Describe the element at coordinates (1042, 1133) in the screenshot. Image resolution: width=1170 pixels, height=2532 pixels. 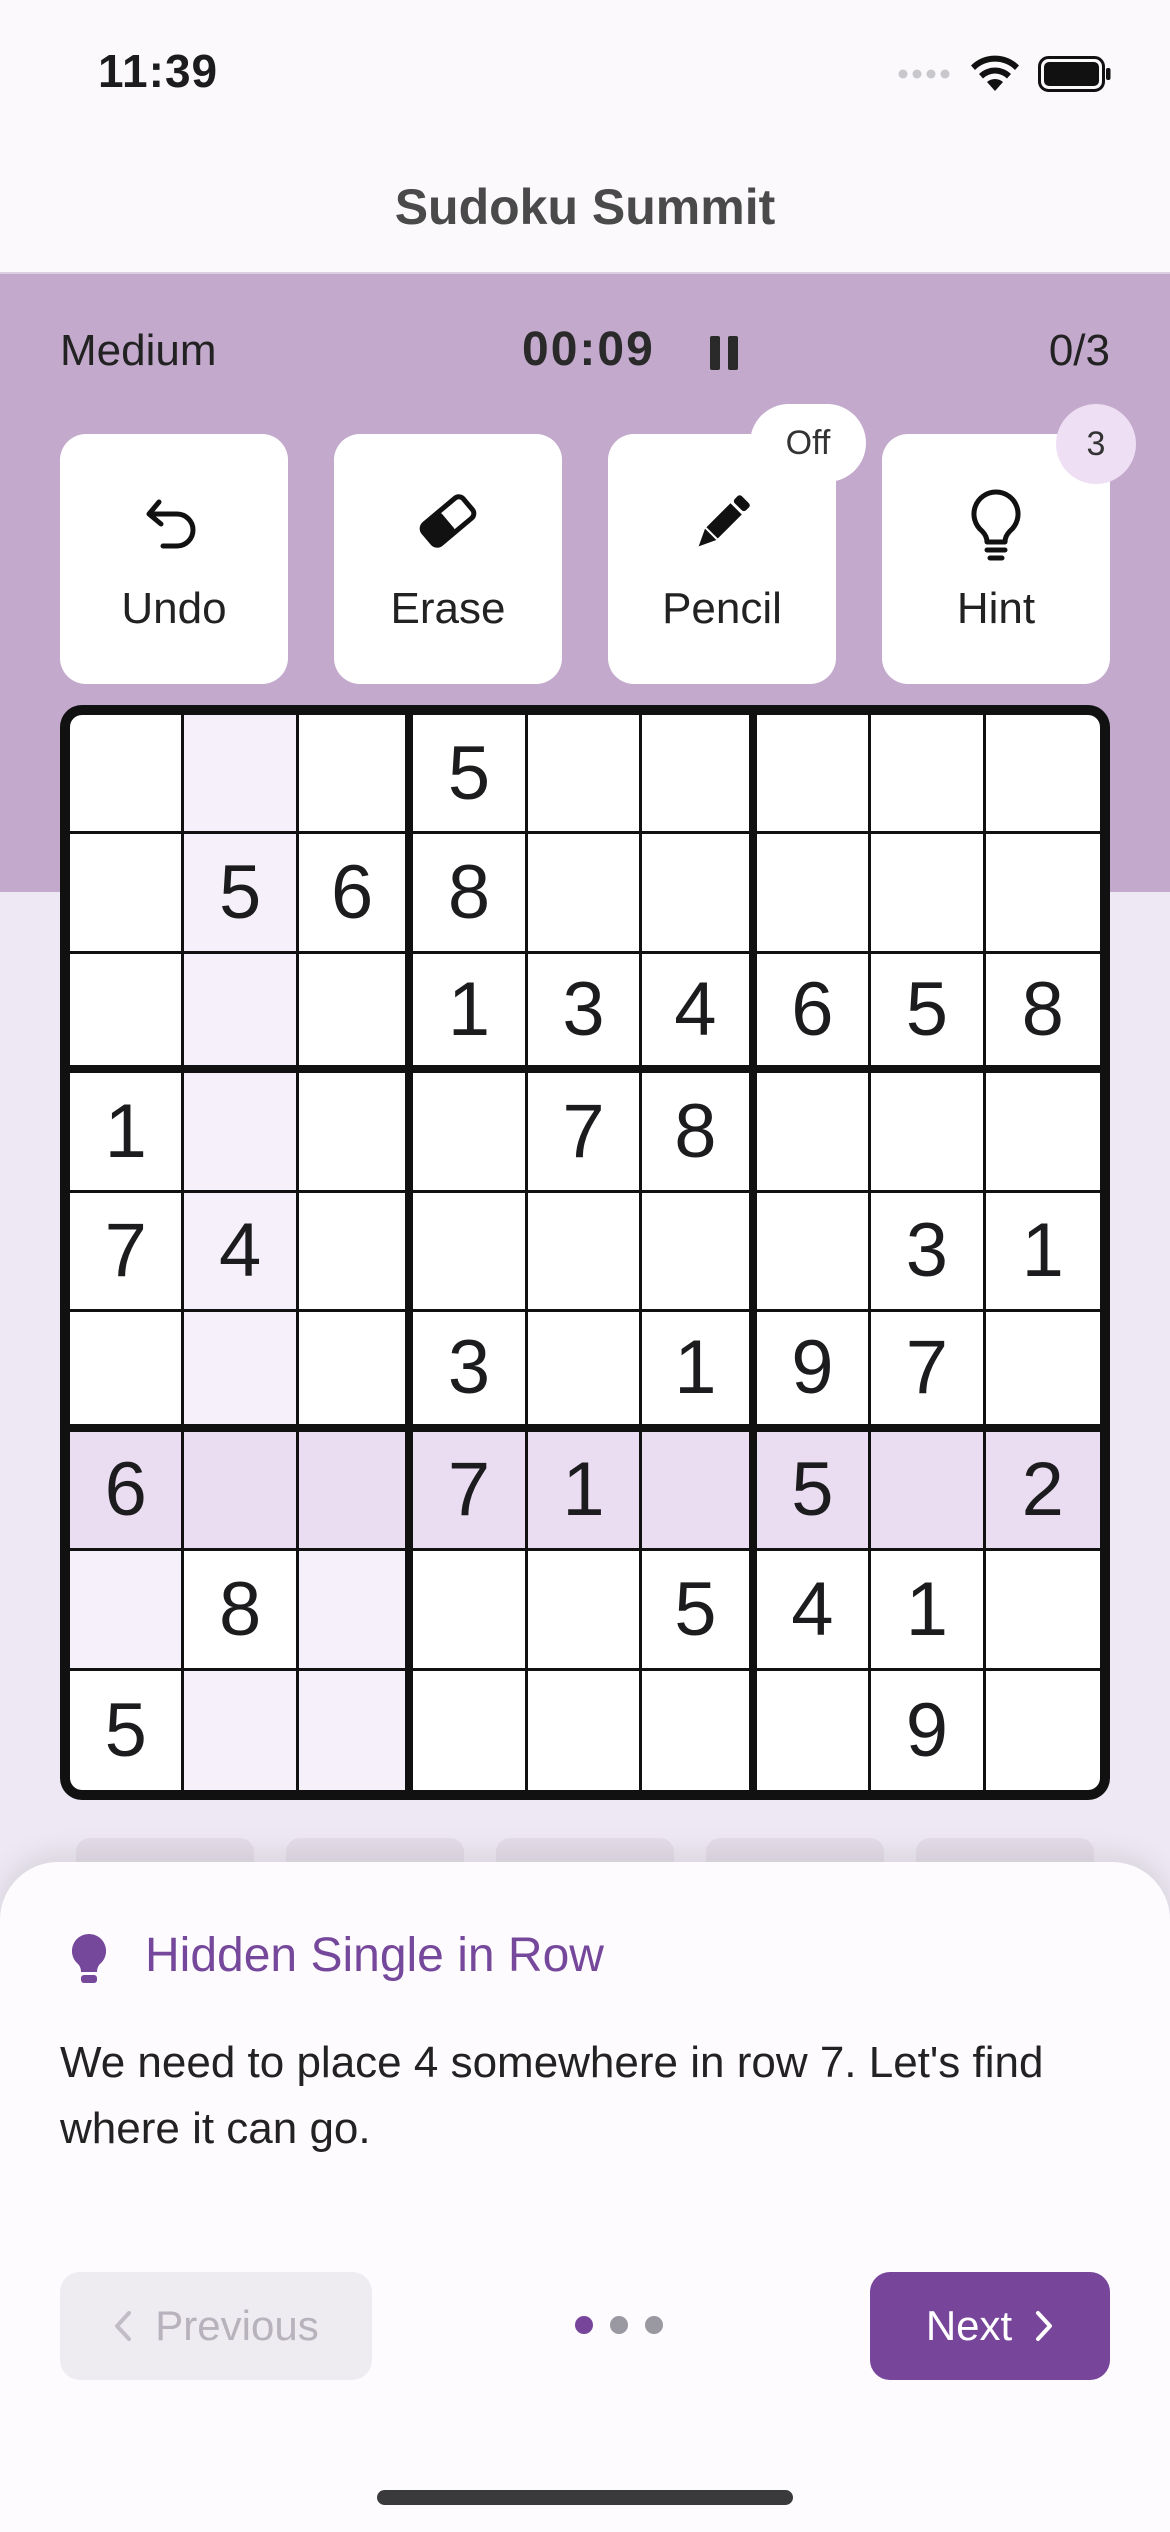
I see `sudoku-cell-r4c9` at that location.